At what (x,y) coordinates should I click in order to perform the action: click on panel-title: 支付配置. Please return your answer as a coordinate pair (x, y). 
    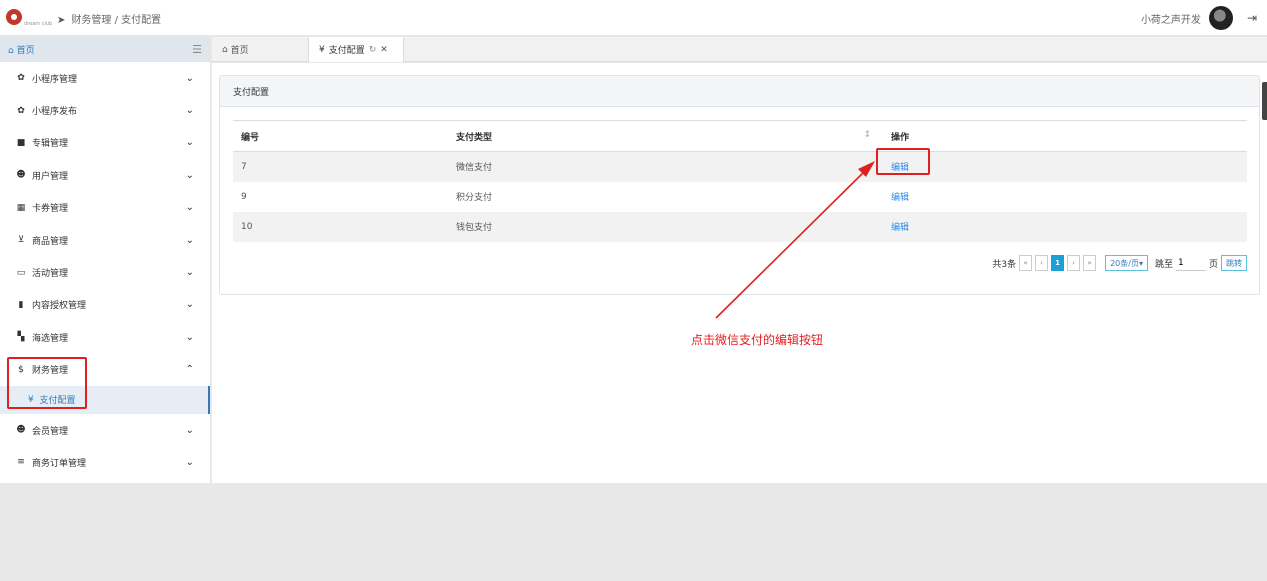
    Looking at the image, I should click on (739, 91).